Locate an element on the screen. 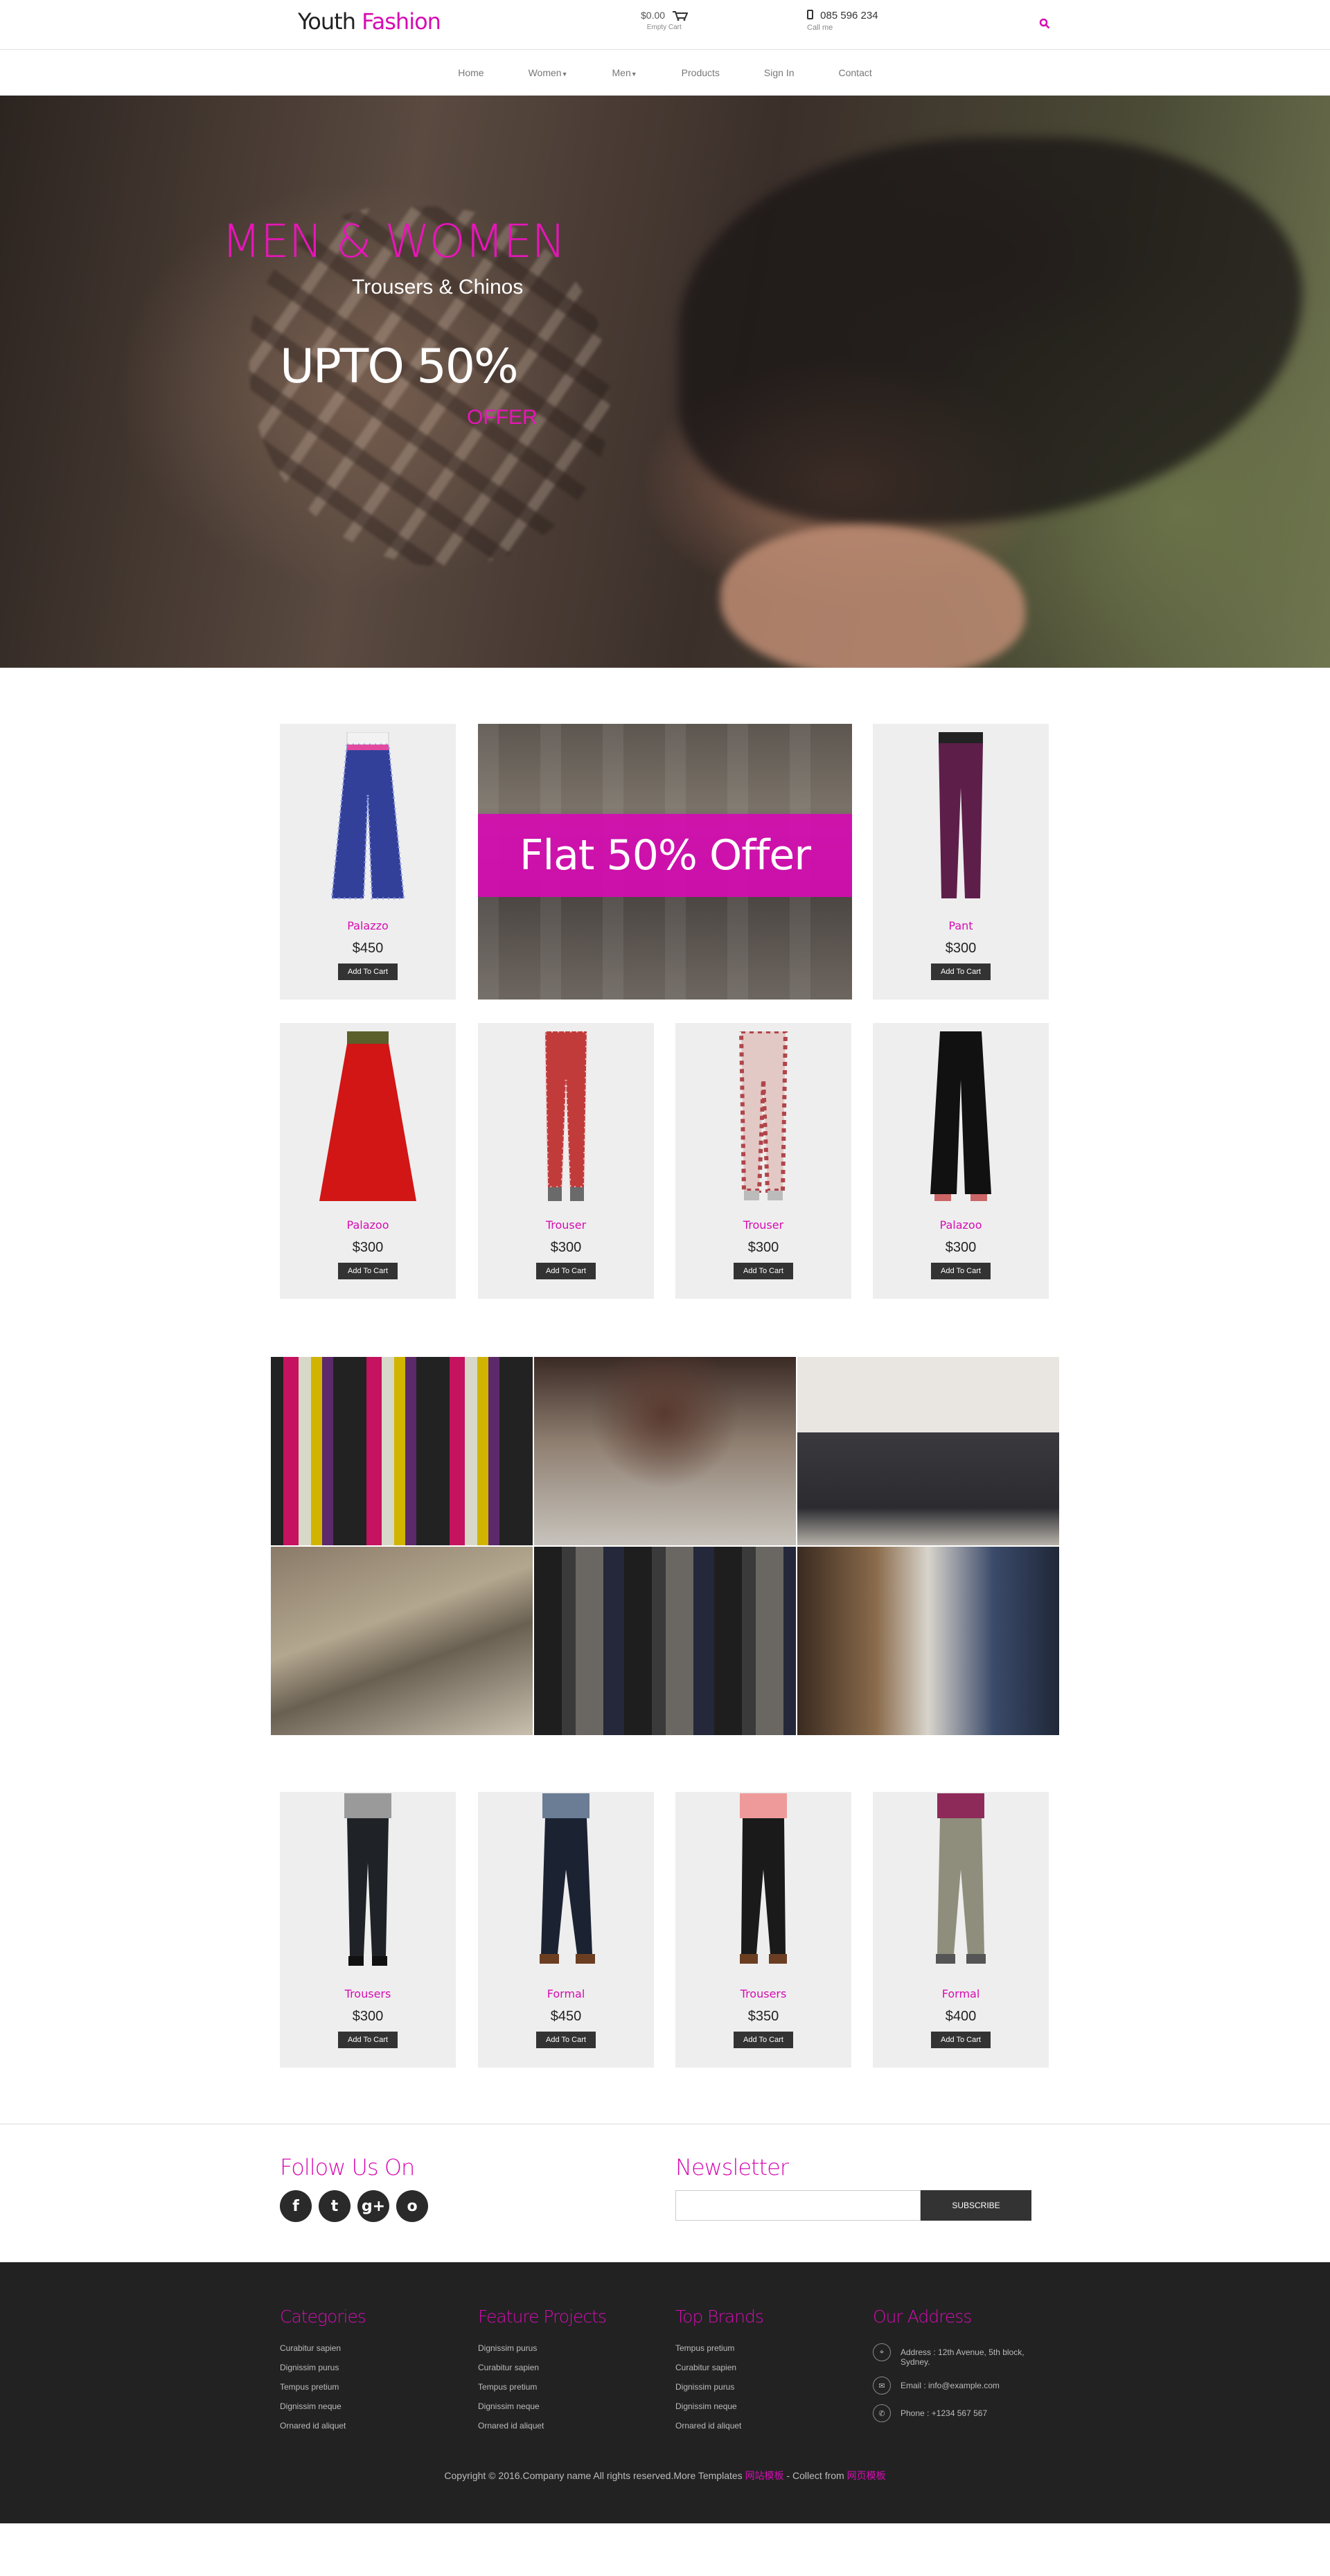 The height and width of the screenshot is (2576, 1330). instagram-icon: o is located at coordinates (412, 2206).